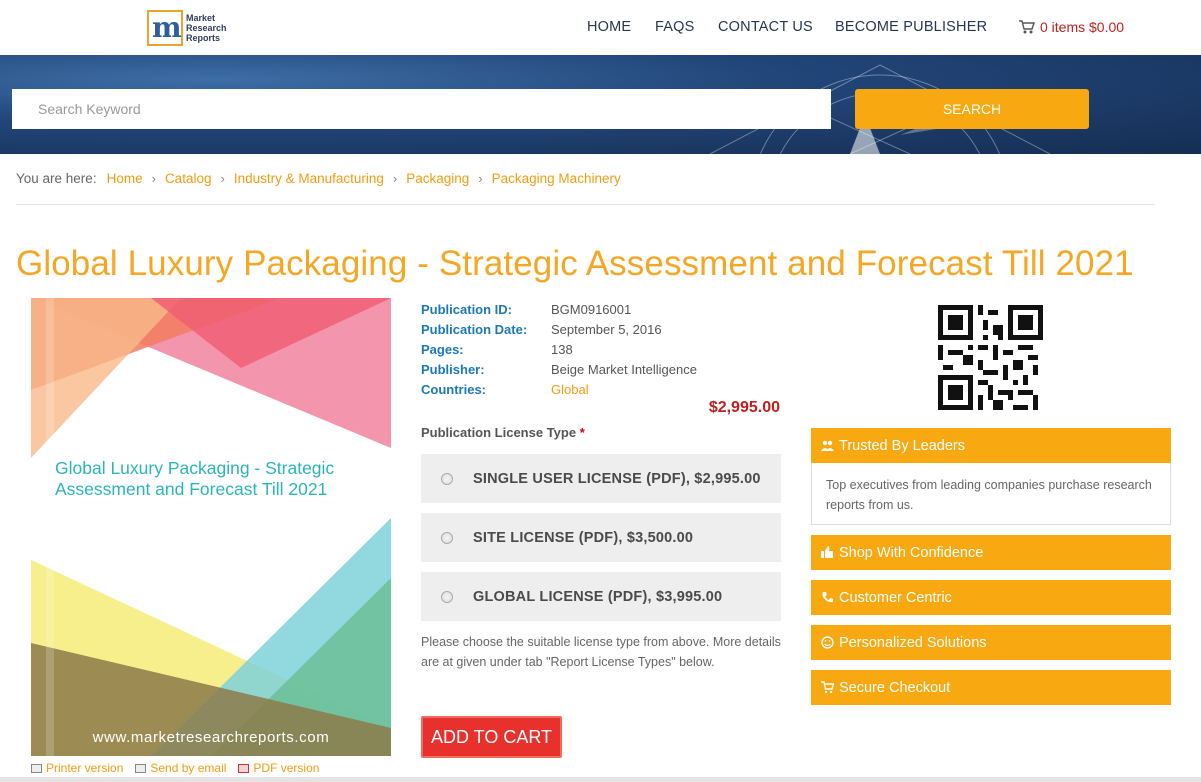  What do you see at coordinates (991, 552) in the screenshot?
I see `shop-with-confidence-panel: Shop With Confidence` at bounding box center [991, 552].